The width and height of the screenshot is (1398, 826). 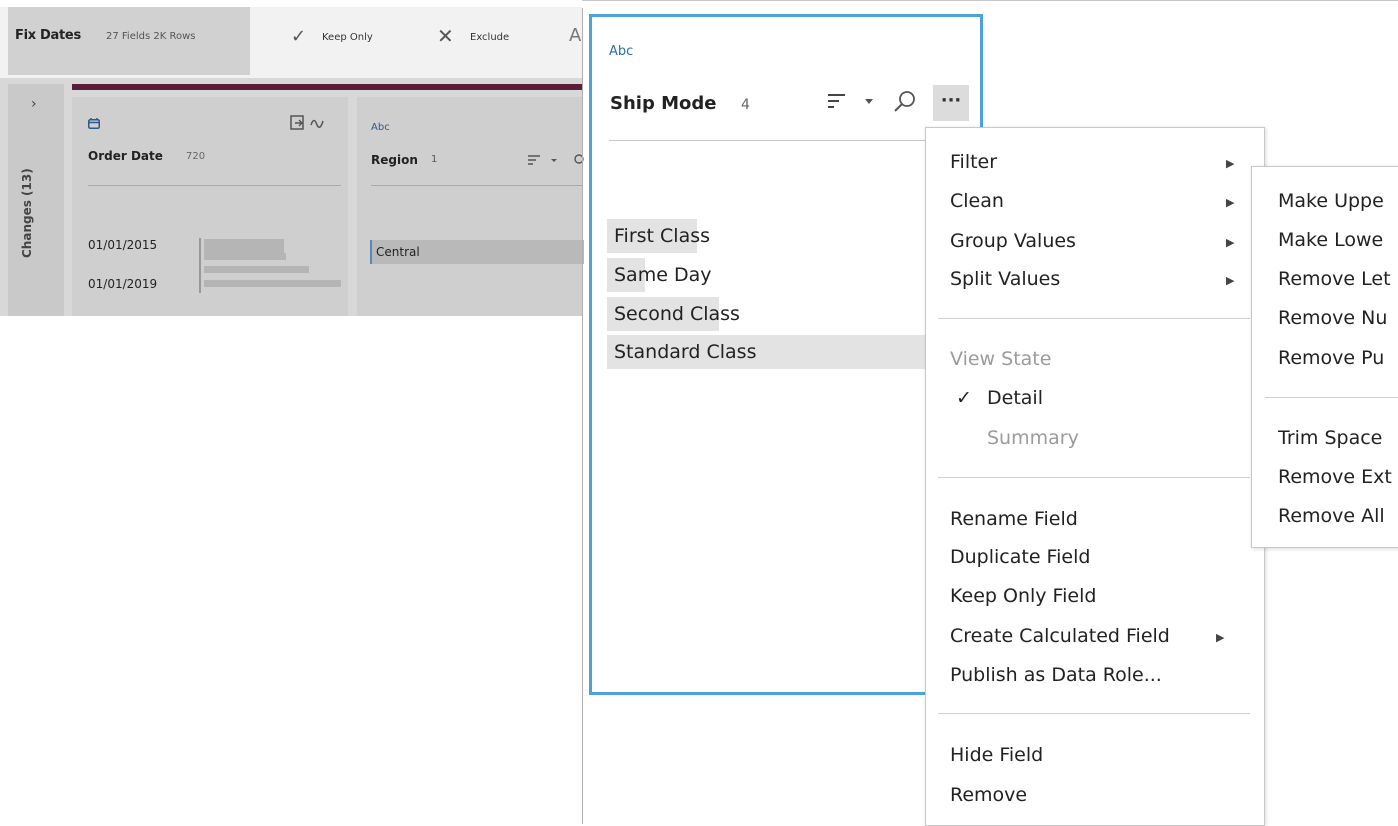 What do you see at coordinates (1015, 398) in the screenshot?
I see `menu-item-detail: Detail` at bounding box center [1015, 398].